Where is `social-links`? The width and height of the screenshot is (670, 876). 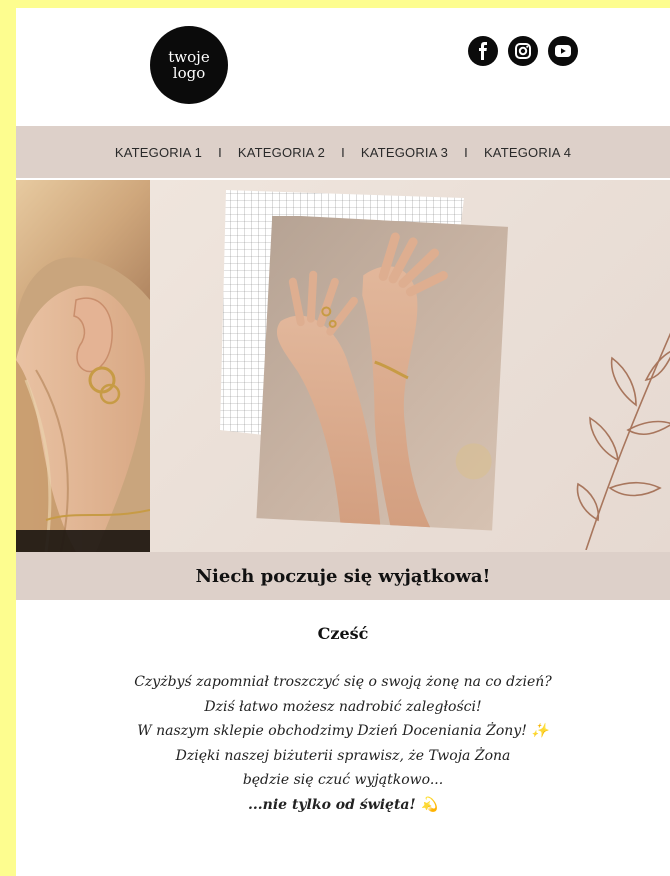
social-links is located at coordinates (523, 51).